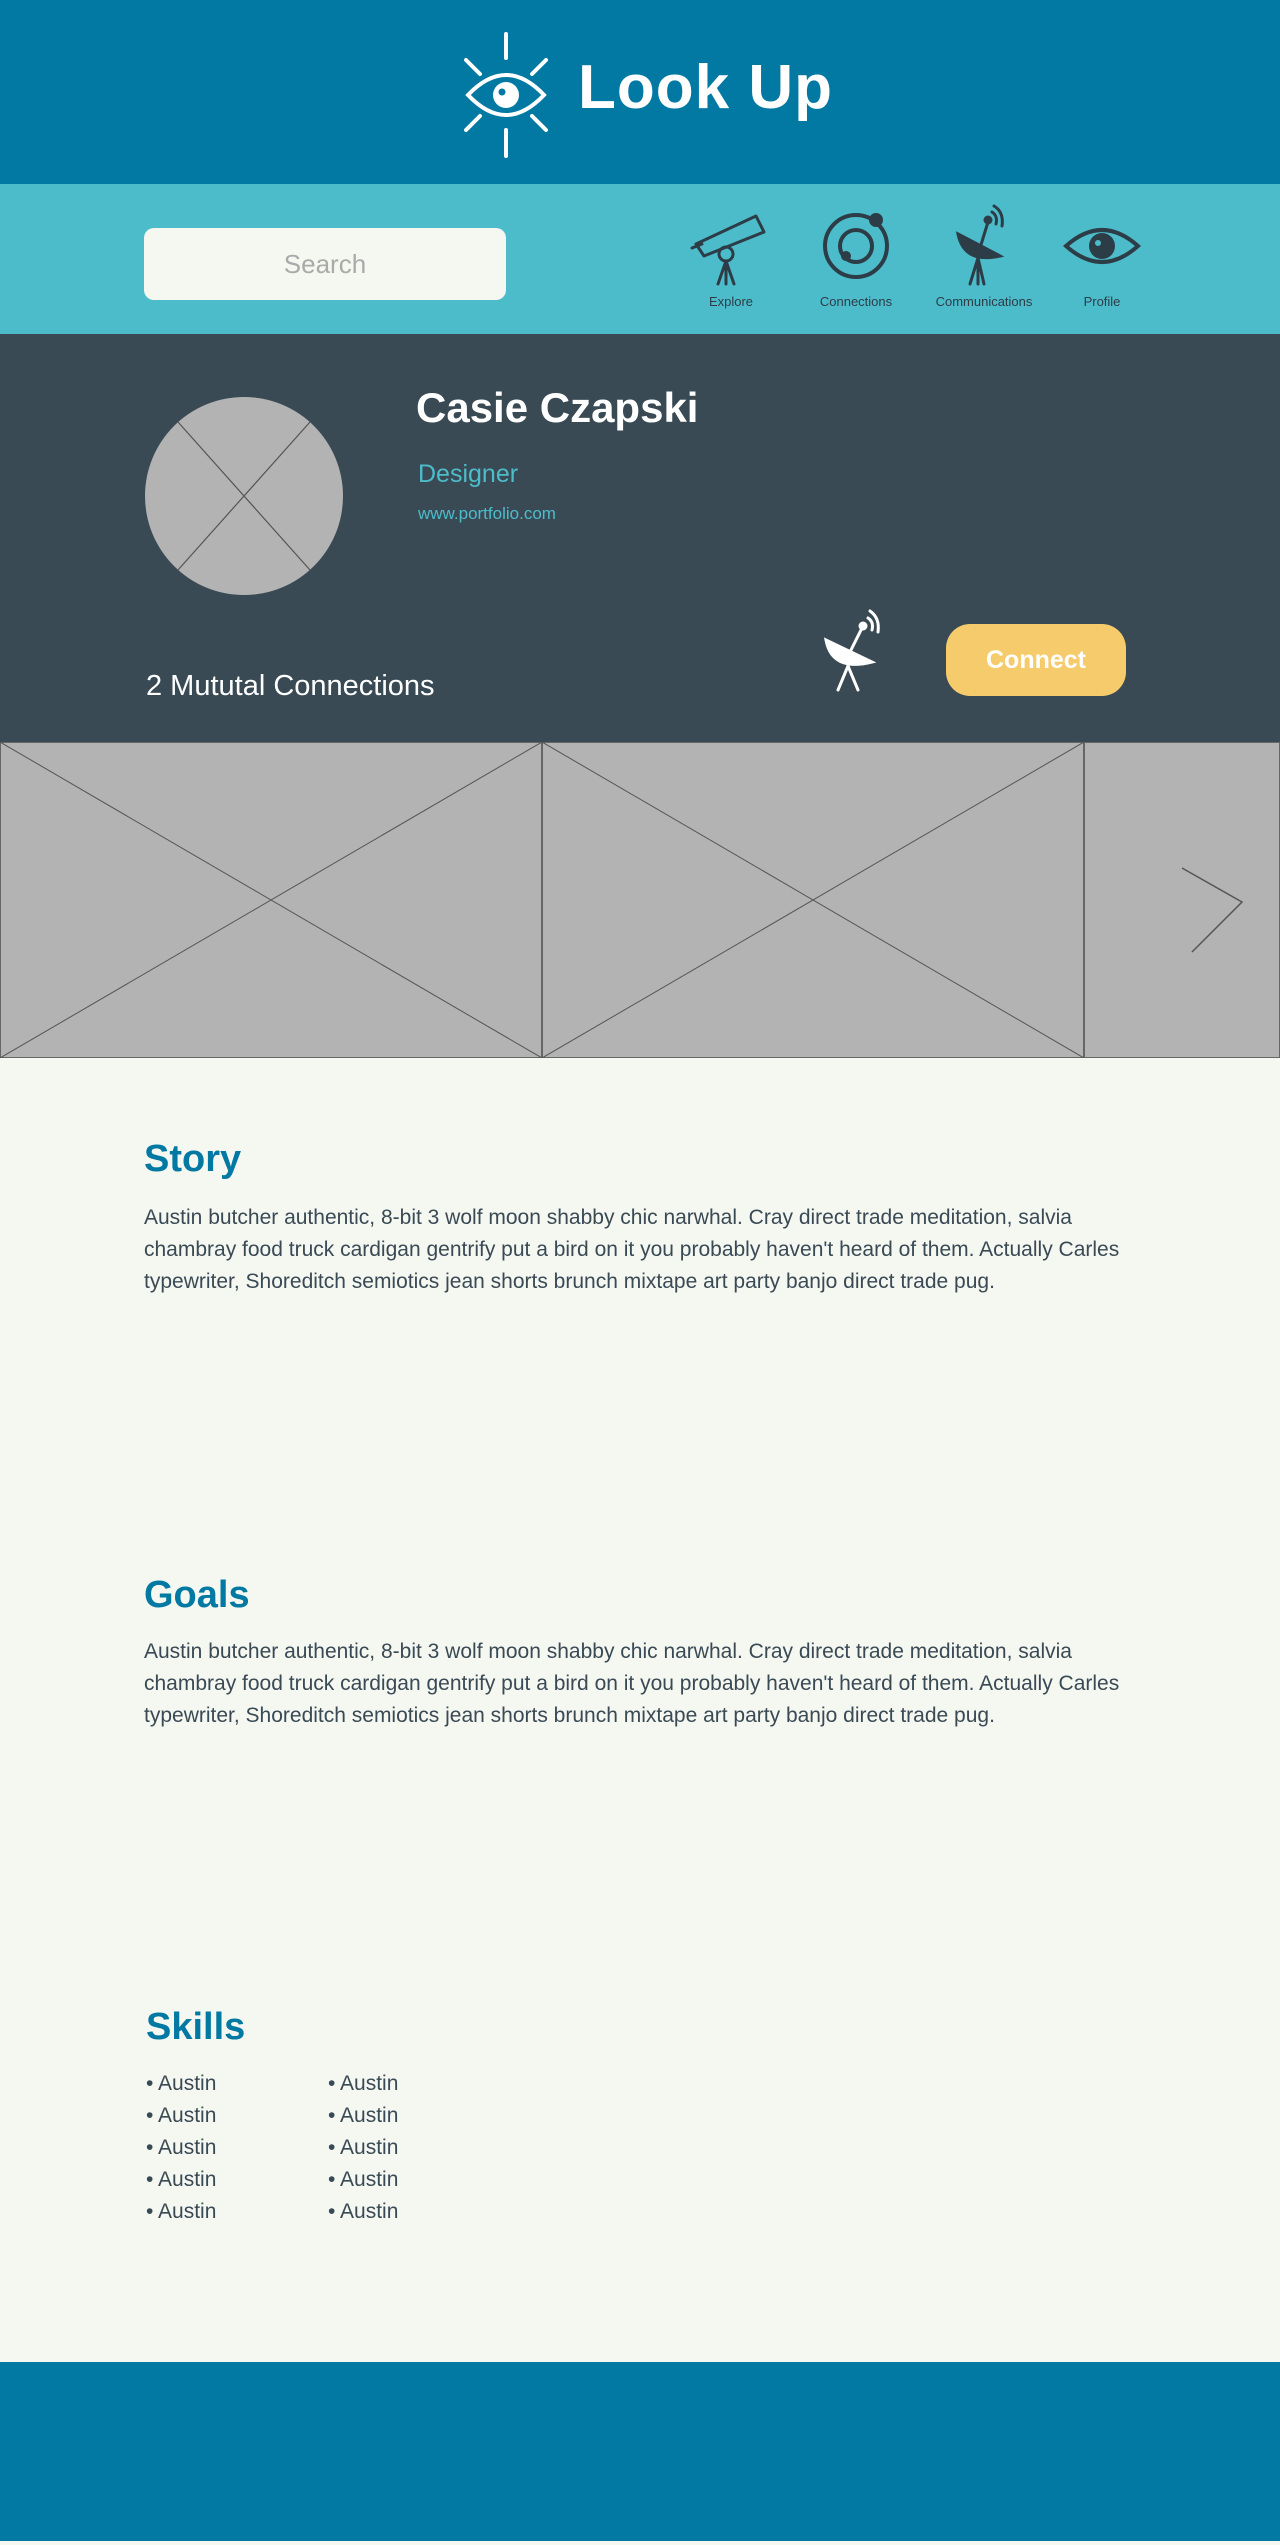 This screenshot has width=1280, height=2545. Describe the element at coordinates (193, 1159) in the screenshot. I see `story-title: Story` at that location.